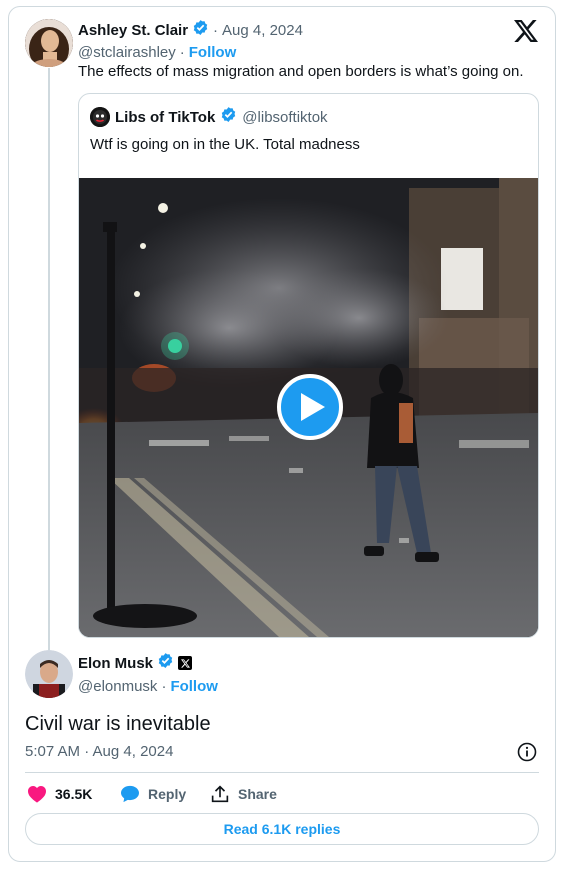 Image resolution: width=565 pixels, height=871 pixels. I want to click on play-button, so click(310, 407).